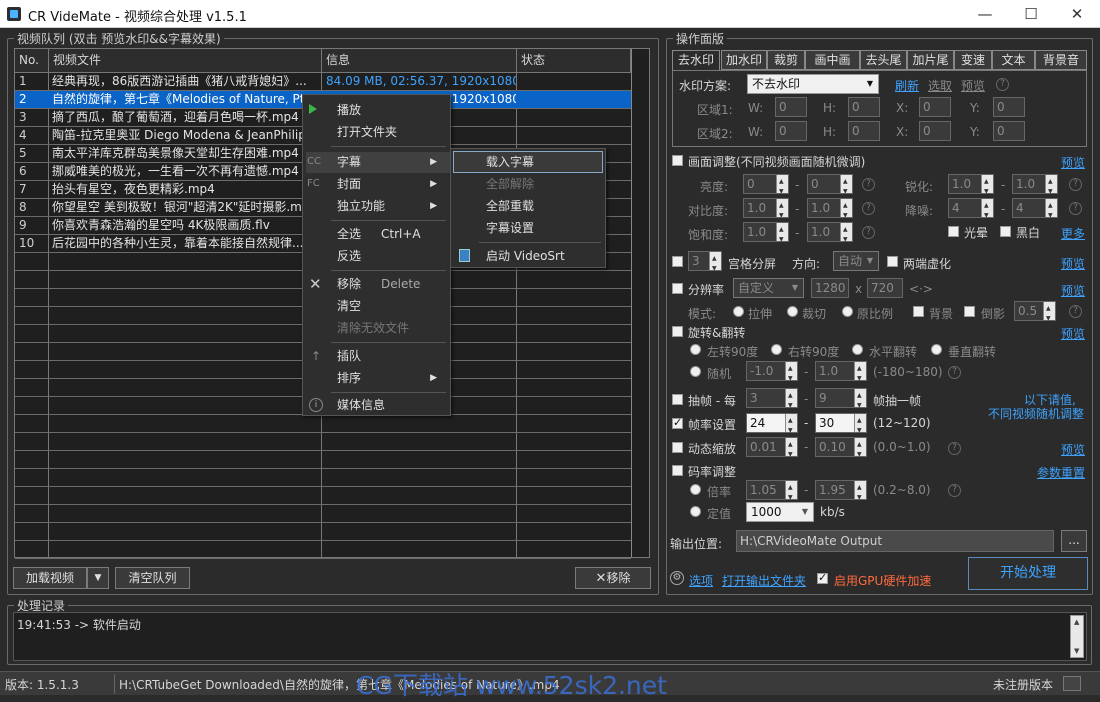 This screenshot has width=1100, height=702. I want to click on area1-x-input: 0, so click(935, 107).